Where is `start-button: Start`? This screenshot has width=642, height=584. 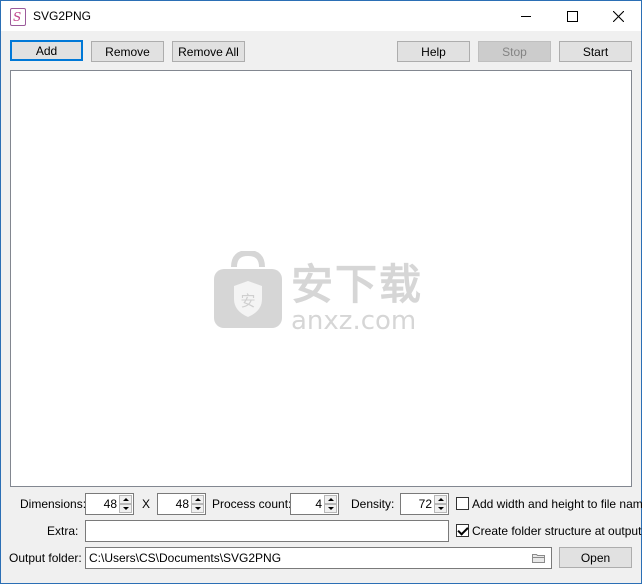
start-button: Start is located at coordinates (595, 51).